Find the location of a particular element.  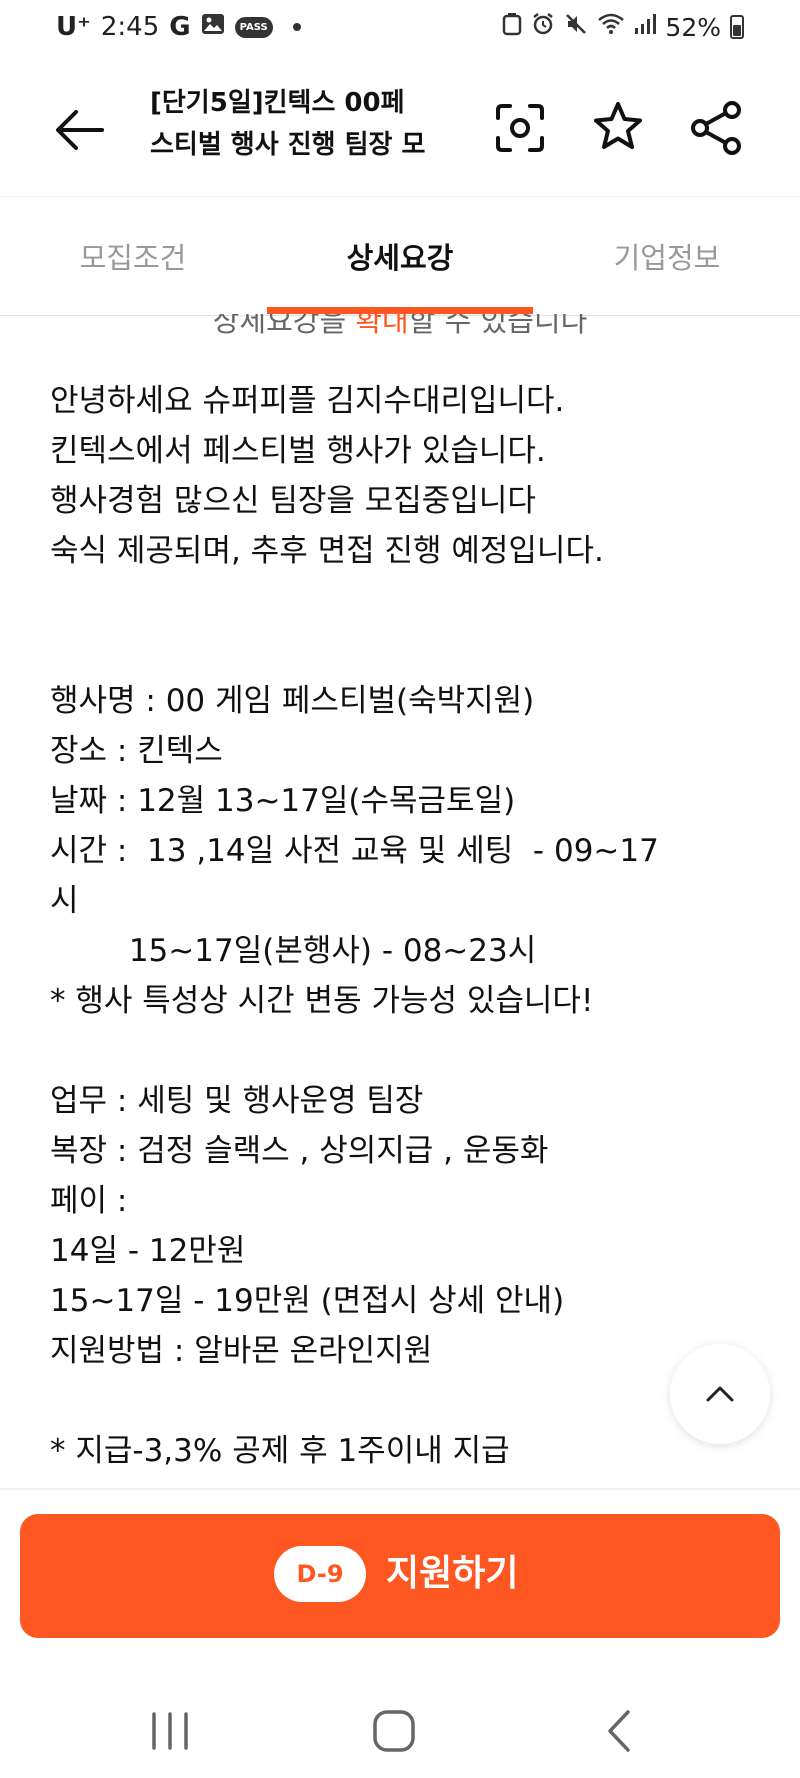

description-line: 시간 : 13 ,14일 사전 교육 및 세팅 - 09~17 is located at coordinates (354, 851).